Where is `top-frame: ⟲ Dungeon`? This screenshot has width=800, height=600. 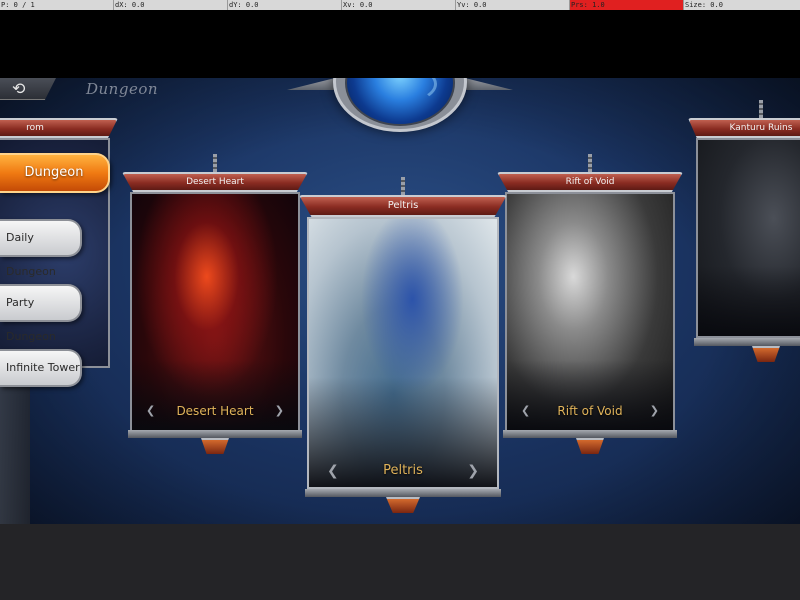
top-frame: ⟲ Dungeon is located at coordinates (400, 105).